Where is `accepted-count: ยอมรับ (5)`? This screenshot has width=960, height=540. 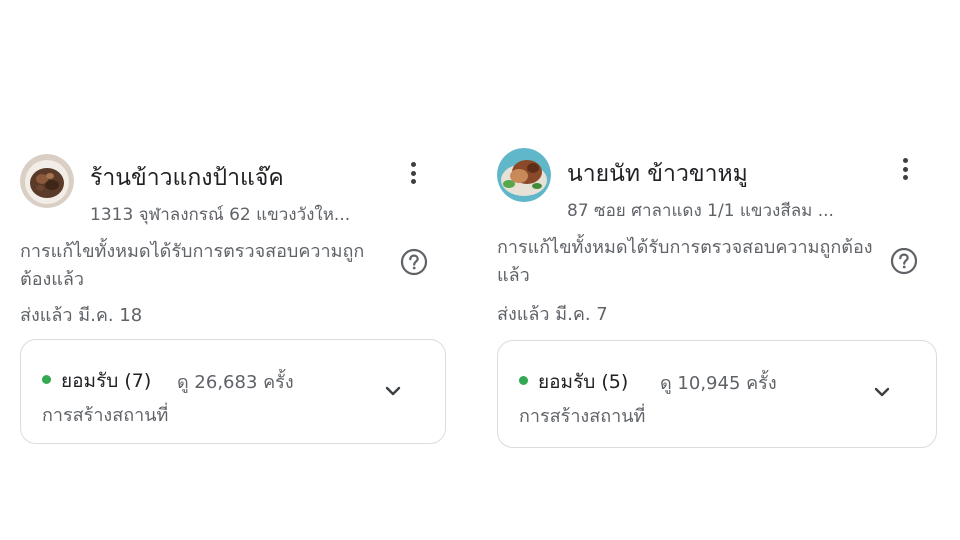
accepted-count: ยอมรับ (5) is located at coordinates (583, 382).